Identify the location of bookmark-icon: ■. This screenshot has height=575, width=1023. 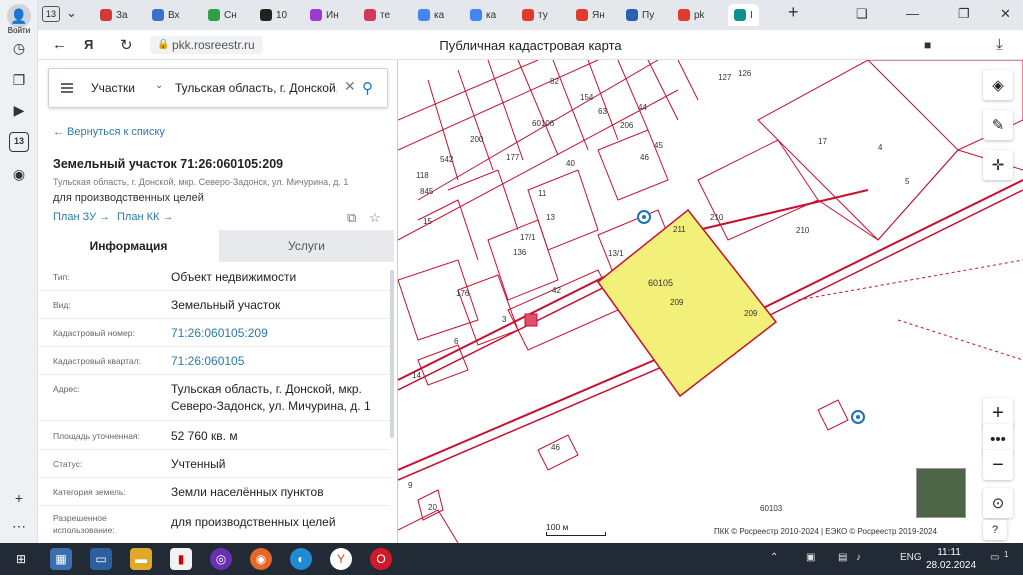
(927, 45).